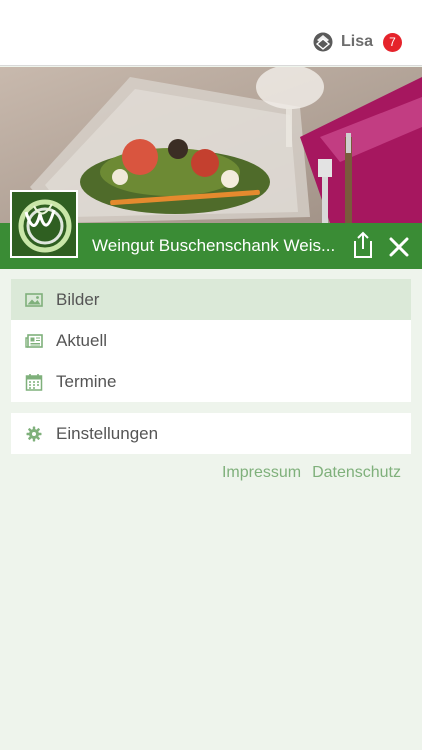 This screenshot has height=750, width=422. Describe the element at coordinates (363, 245) in the screenshot. I see `share-icon` at that location.